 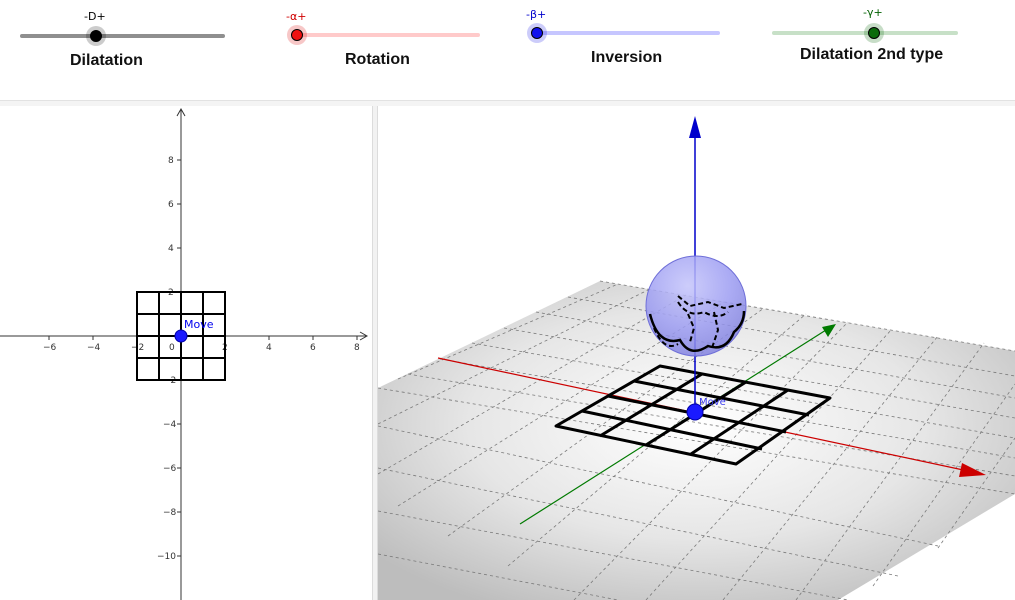 What do you see at coordinates (627, 57) in the screenshot?
I see `slider-name: Inversion` at bounding box center [627, 57].